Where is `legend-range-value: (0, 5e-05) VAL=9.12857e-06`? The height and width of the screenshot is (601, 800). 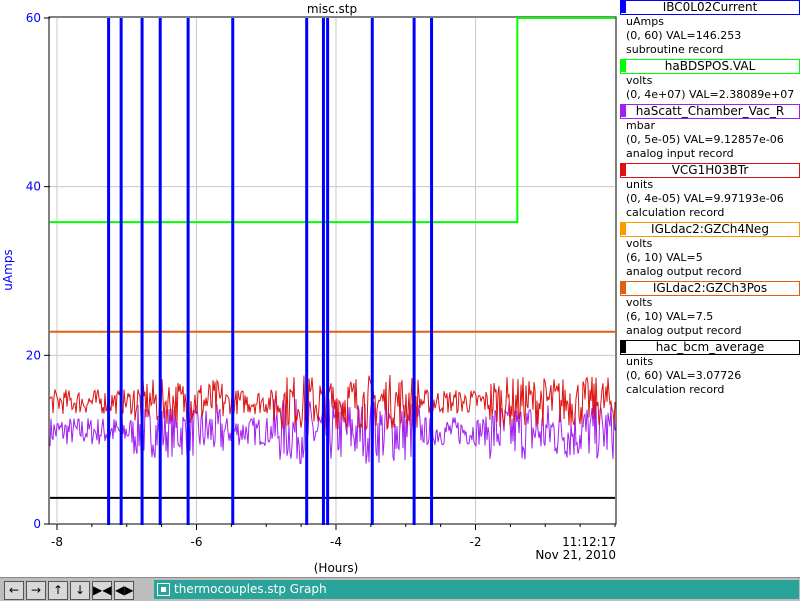
legend-range-value: (0, 5e-05) VAL=9.12857e-06 is located at coordinates (705, 139).